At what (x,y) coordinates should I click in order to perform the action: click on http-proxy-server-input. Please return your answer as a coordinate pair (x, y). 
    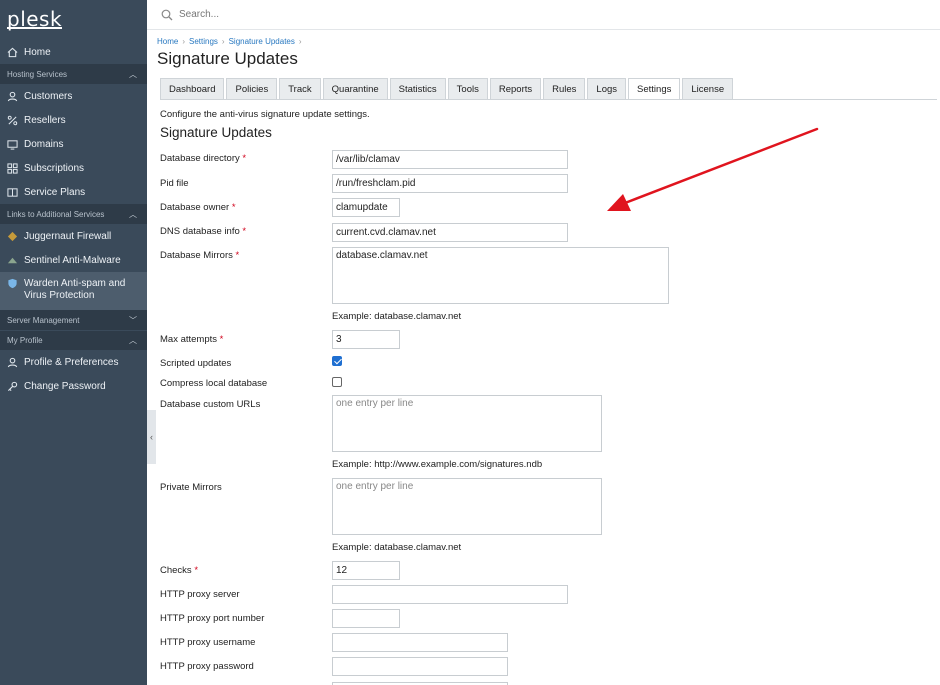
    Looking at the image, I should click on (450, 594).